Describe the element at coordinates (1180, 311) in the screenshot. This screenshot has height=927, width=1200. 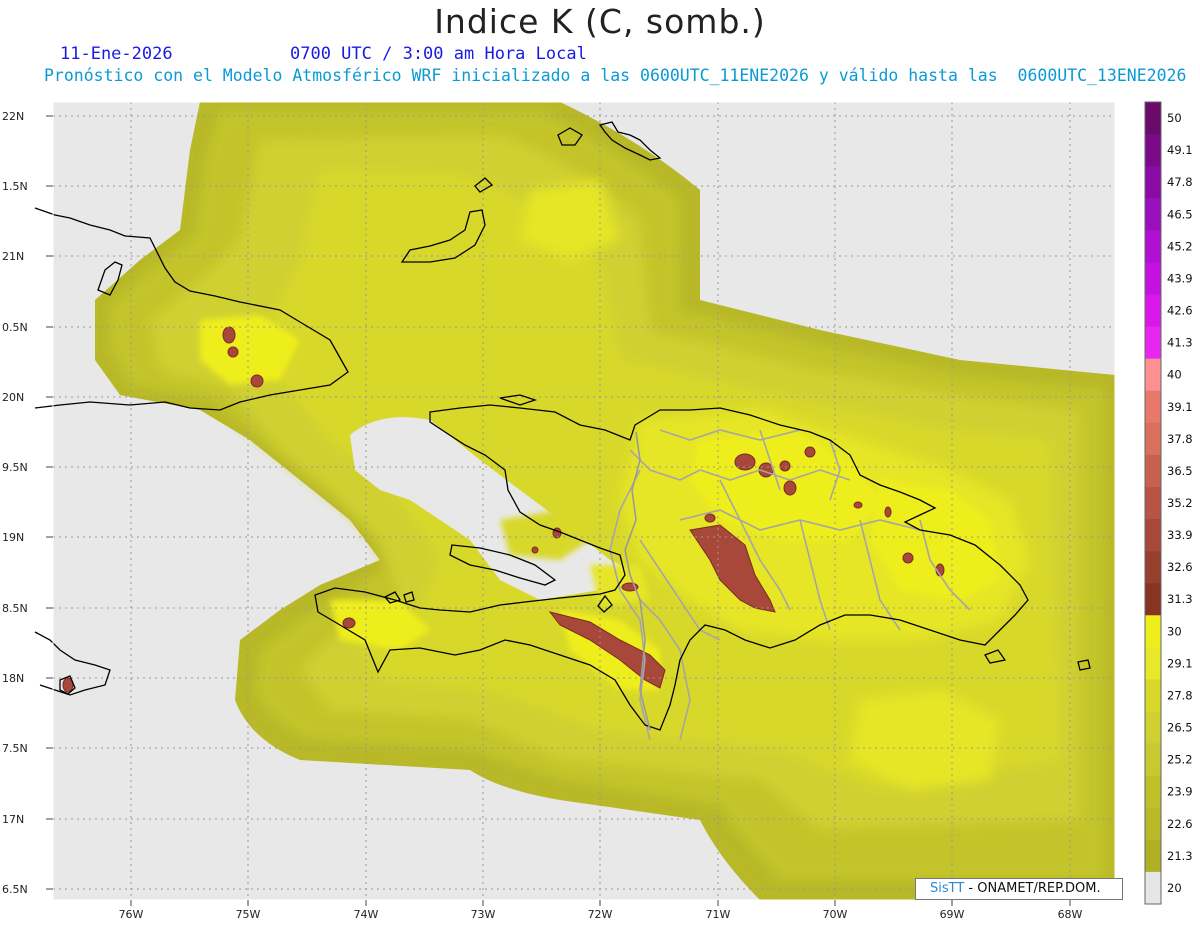
I see `colorbar-label: 42.6` at that location.